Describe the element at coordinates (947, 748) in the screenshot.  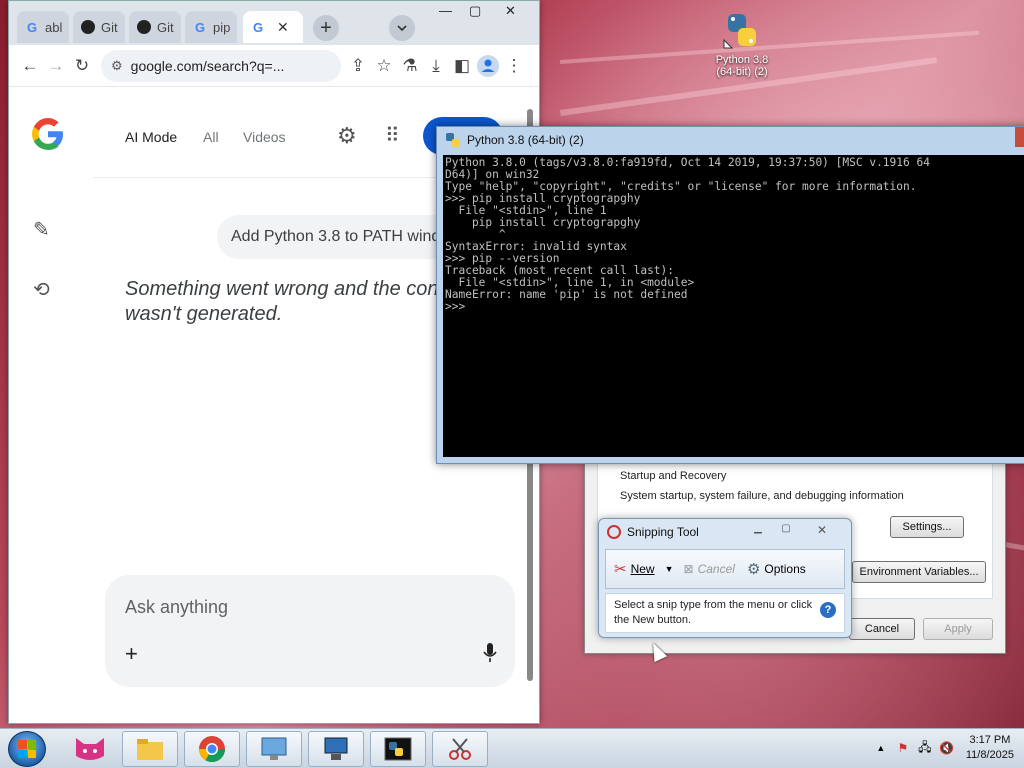
I see `volume-muted-icon: 🔇` at that location.